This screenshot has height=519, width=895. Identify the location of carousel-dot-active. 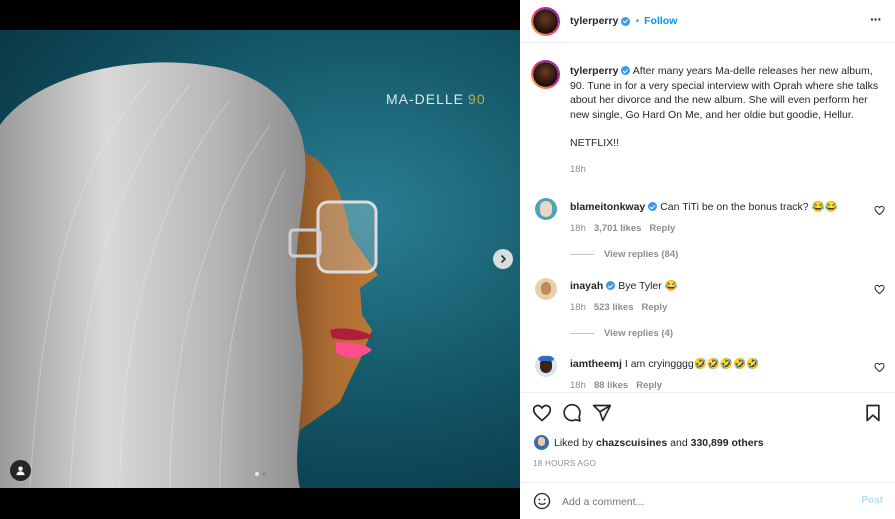
(257, 474).